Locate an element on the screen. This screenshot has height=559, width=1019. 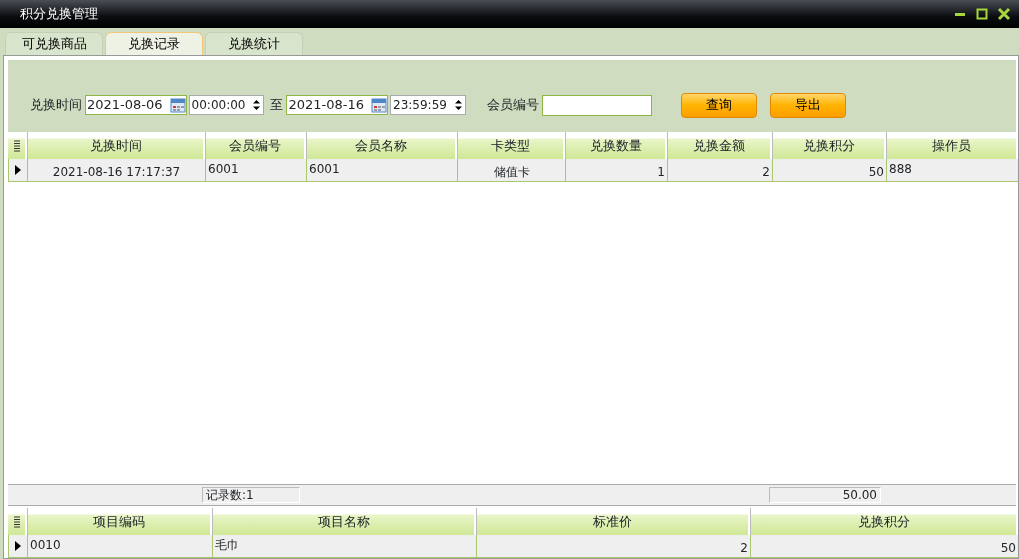
column-header: 兑换金额 is located at coordinates (719, 145).